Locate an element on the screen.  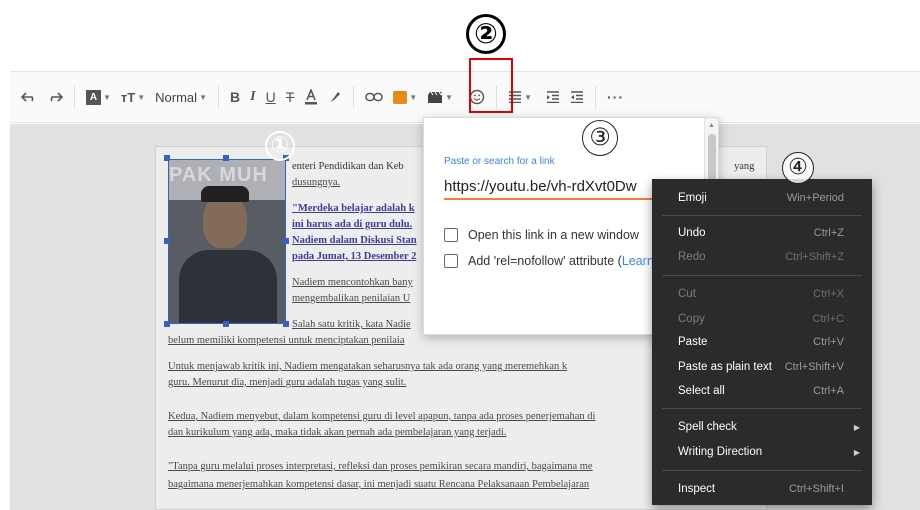
highlight-button is located at coordinates (335, 97).